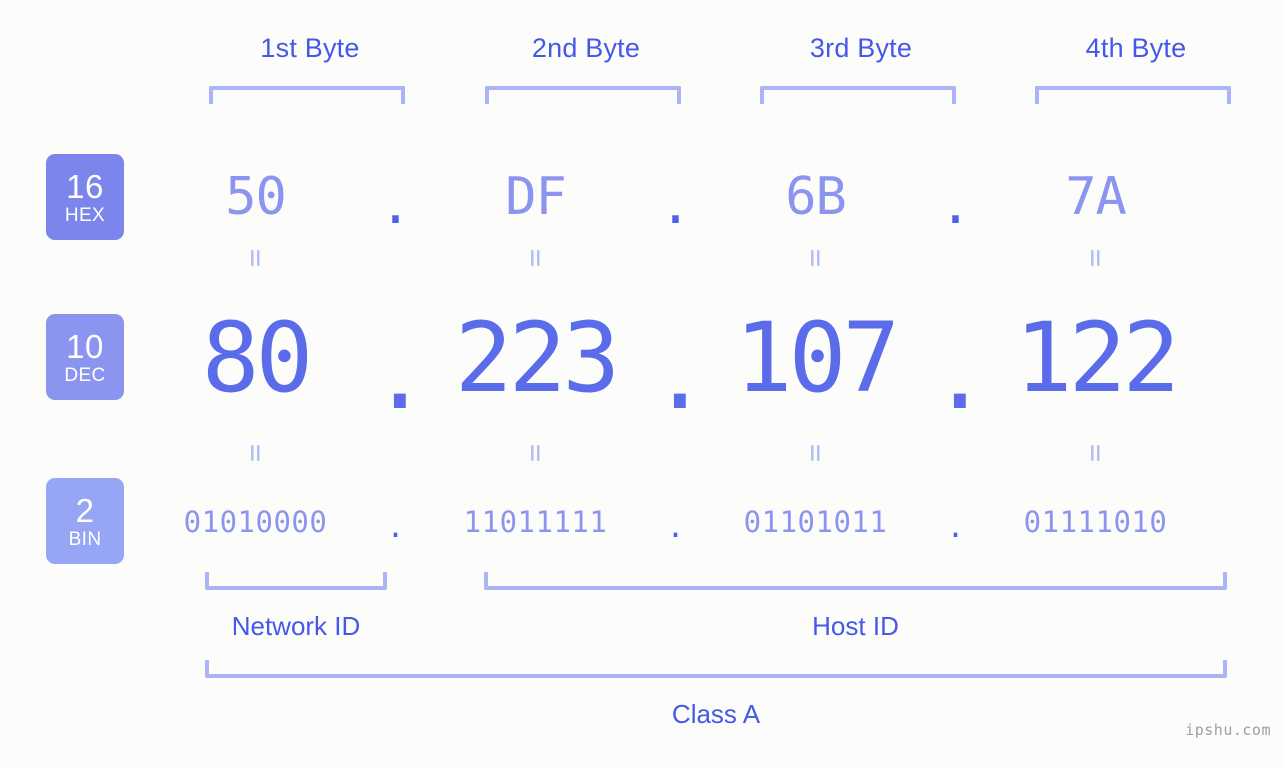 The width and height of the screenshot is (1285, 767). I want to click on dec-byte-4: 122, so click(1097, 358).